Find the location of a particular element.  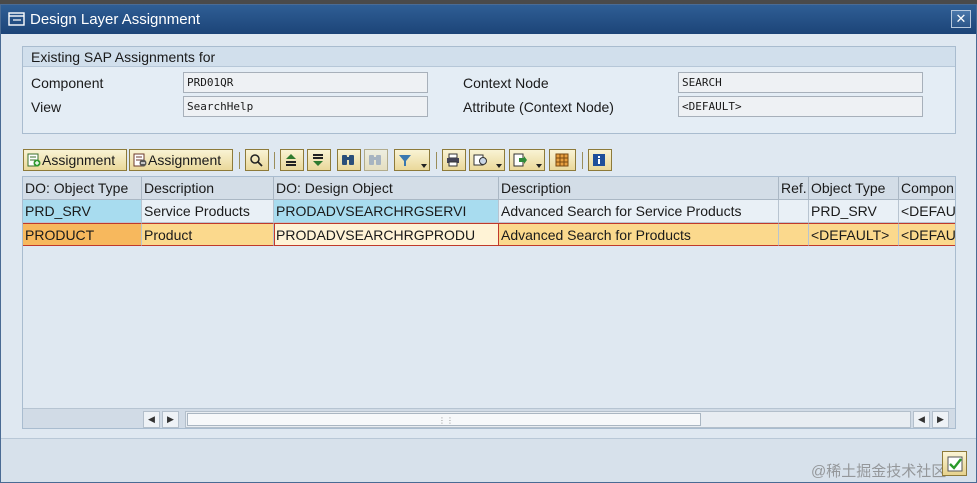

find-next-icon is located at coordinates (375, 160).